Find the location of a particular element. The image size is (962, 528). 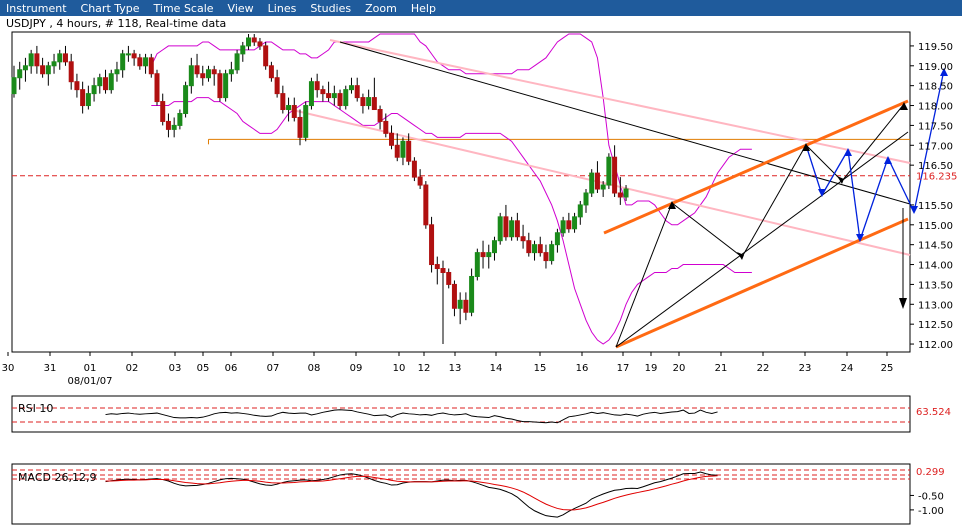

menu-lines: Lines is located at coordinates (283, 8).